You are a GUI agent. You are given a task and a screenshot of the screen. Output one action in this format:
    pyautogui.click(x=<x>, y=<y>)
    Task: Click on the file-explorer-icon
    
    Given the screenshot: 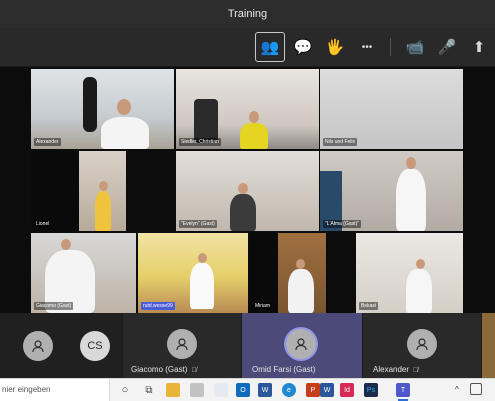 What is the action you would take?
    pyautogui.click(x=173, y=390)
    